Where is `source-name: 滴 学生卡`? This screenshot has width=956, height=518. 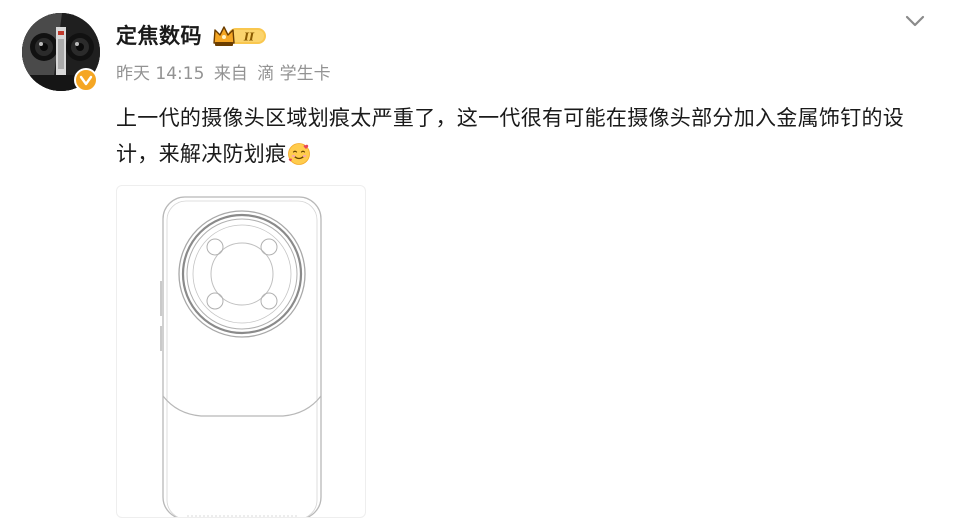 source-name: 滴 学生卡 is located at coordinates (293, 74).